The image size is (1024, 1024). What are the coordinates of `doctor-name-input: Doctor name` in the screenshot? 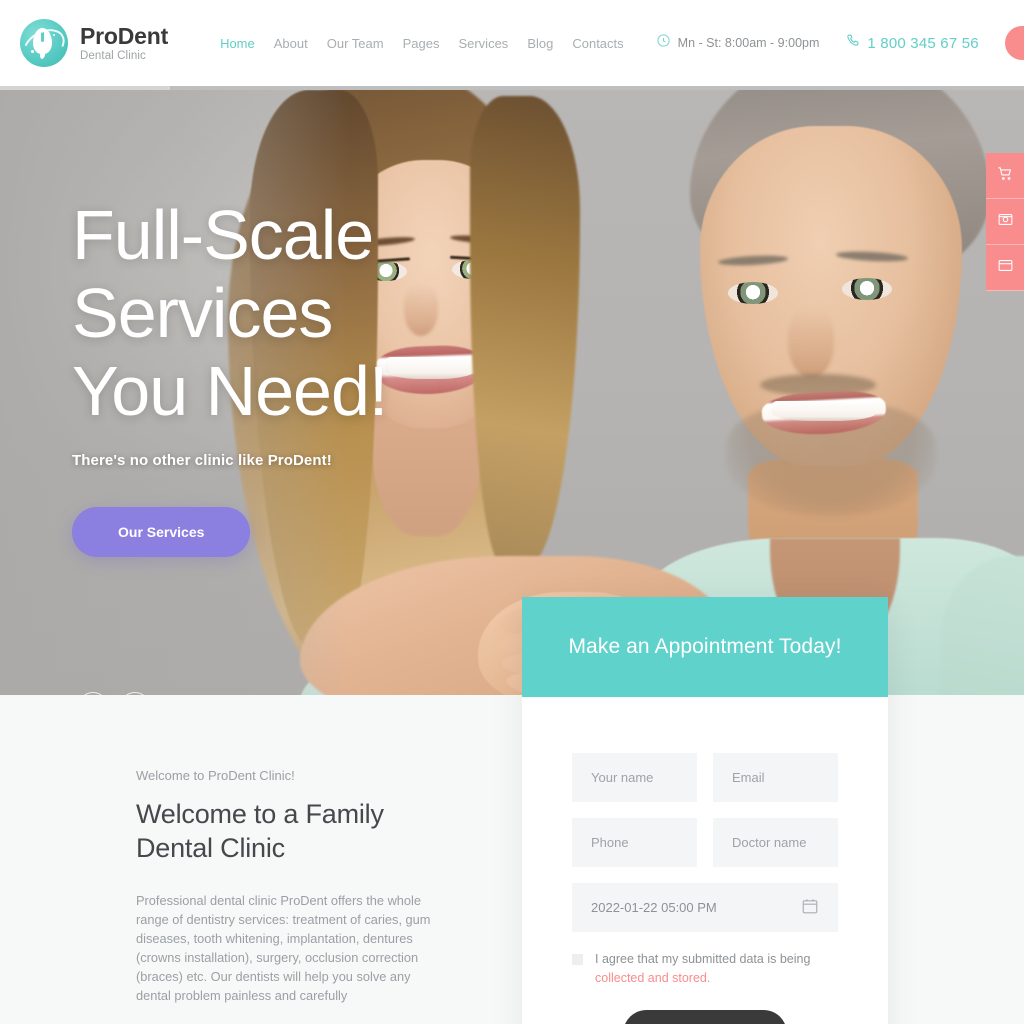 It's located at (775, 842).